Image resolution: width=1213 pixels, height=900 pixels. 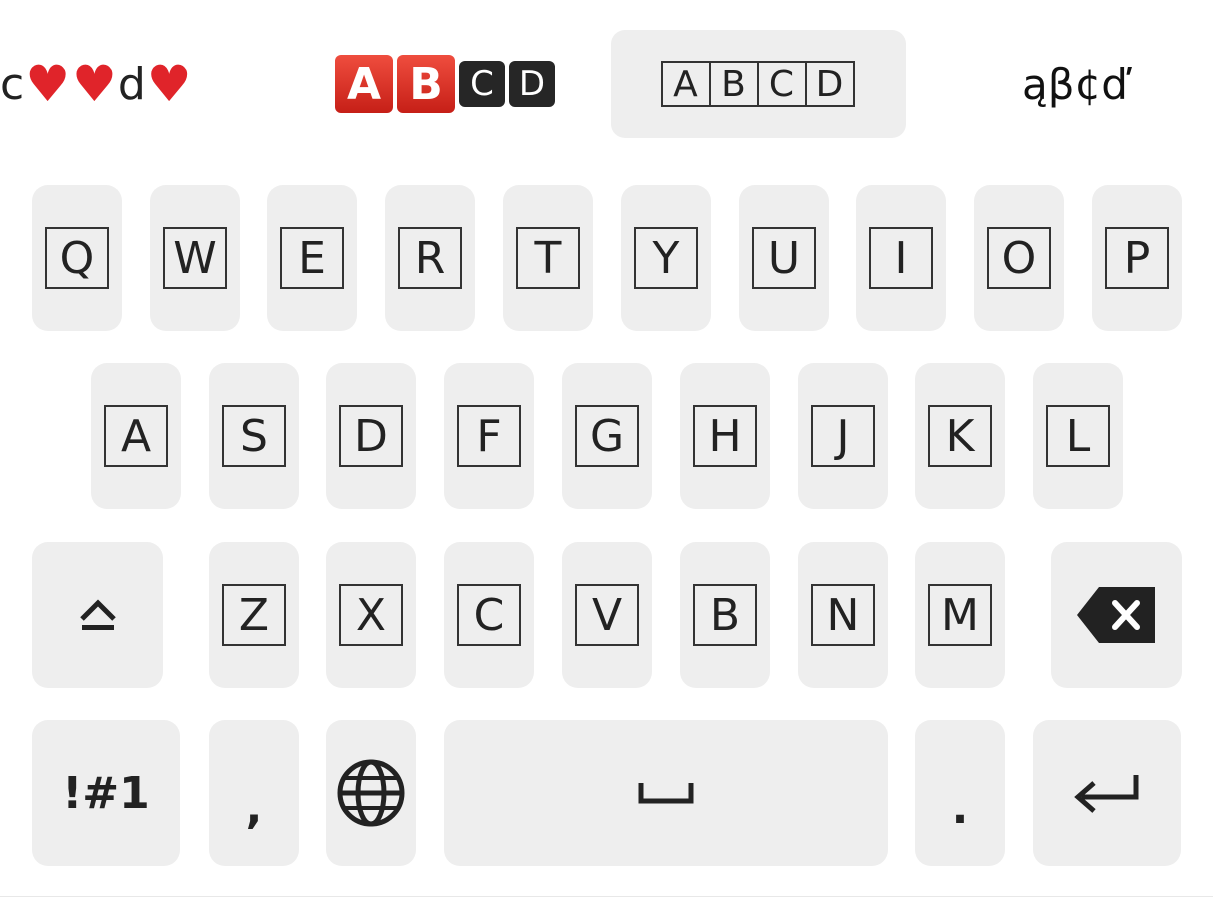 I want to click on key-h: H, so click(x=725, y=436).